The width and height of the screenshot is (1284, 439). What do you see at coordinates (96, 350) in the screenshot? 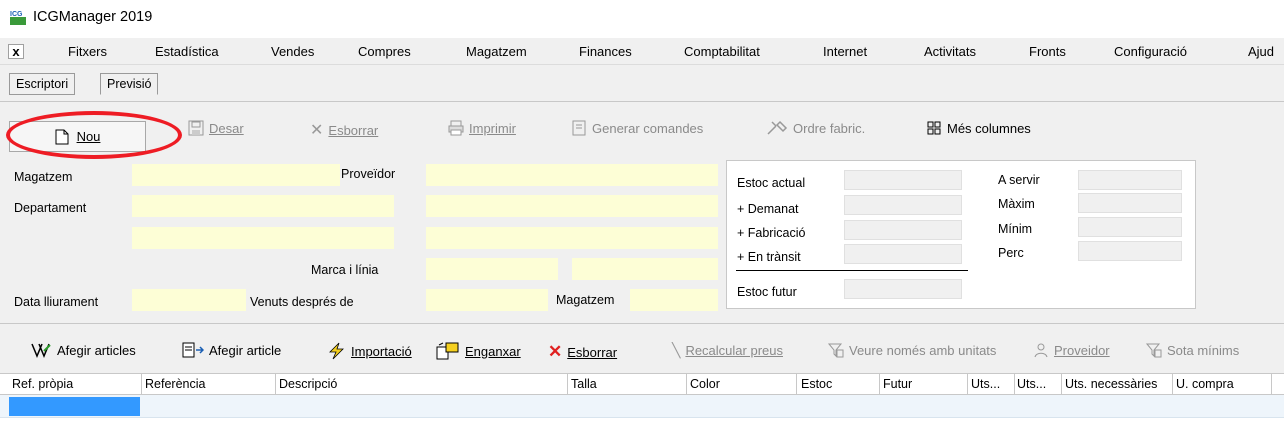
I see `afegir-articles-label: Afegir articles` at bounding box center [96, 350].